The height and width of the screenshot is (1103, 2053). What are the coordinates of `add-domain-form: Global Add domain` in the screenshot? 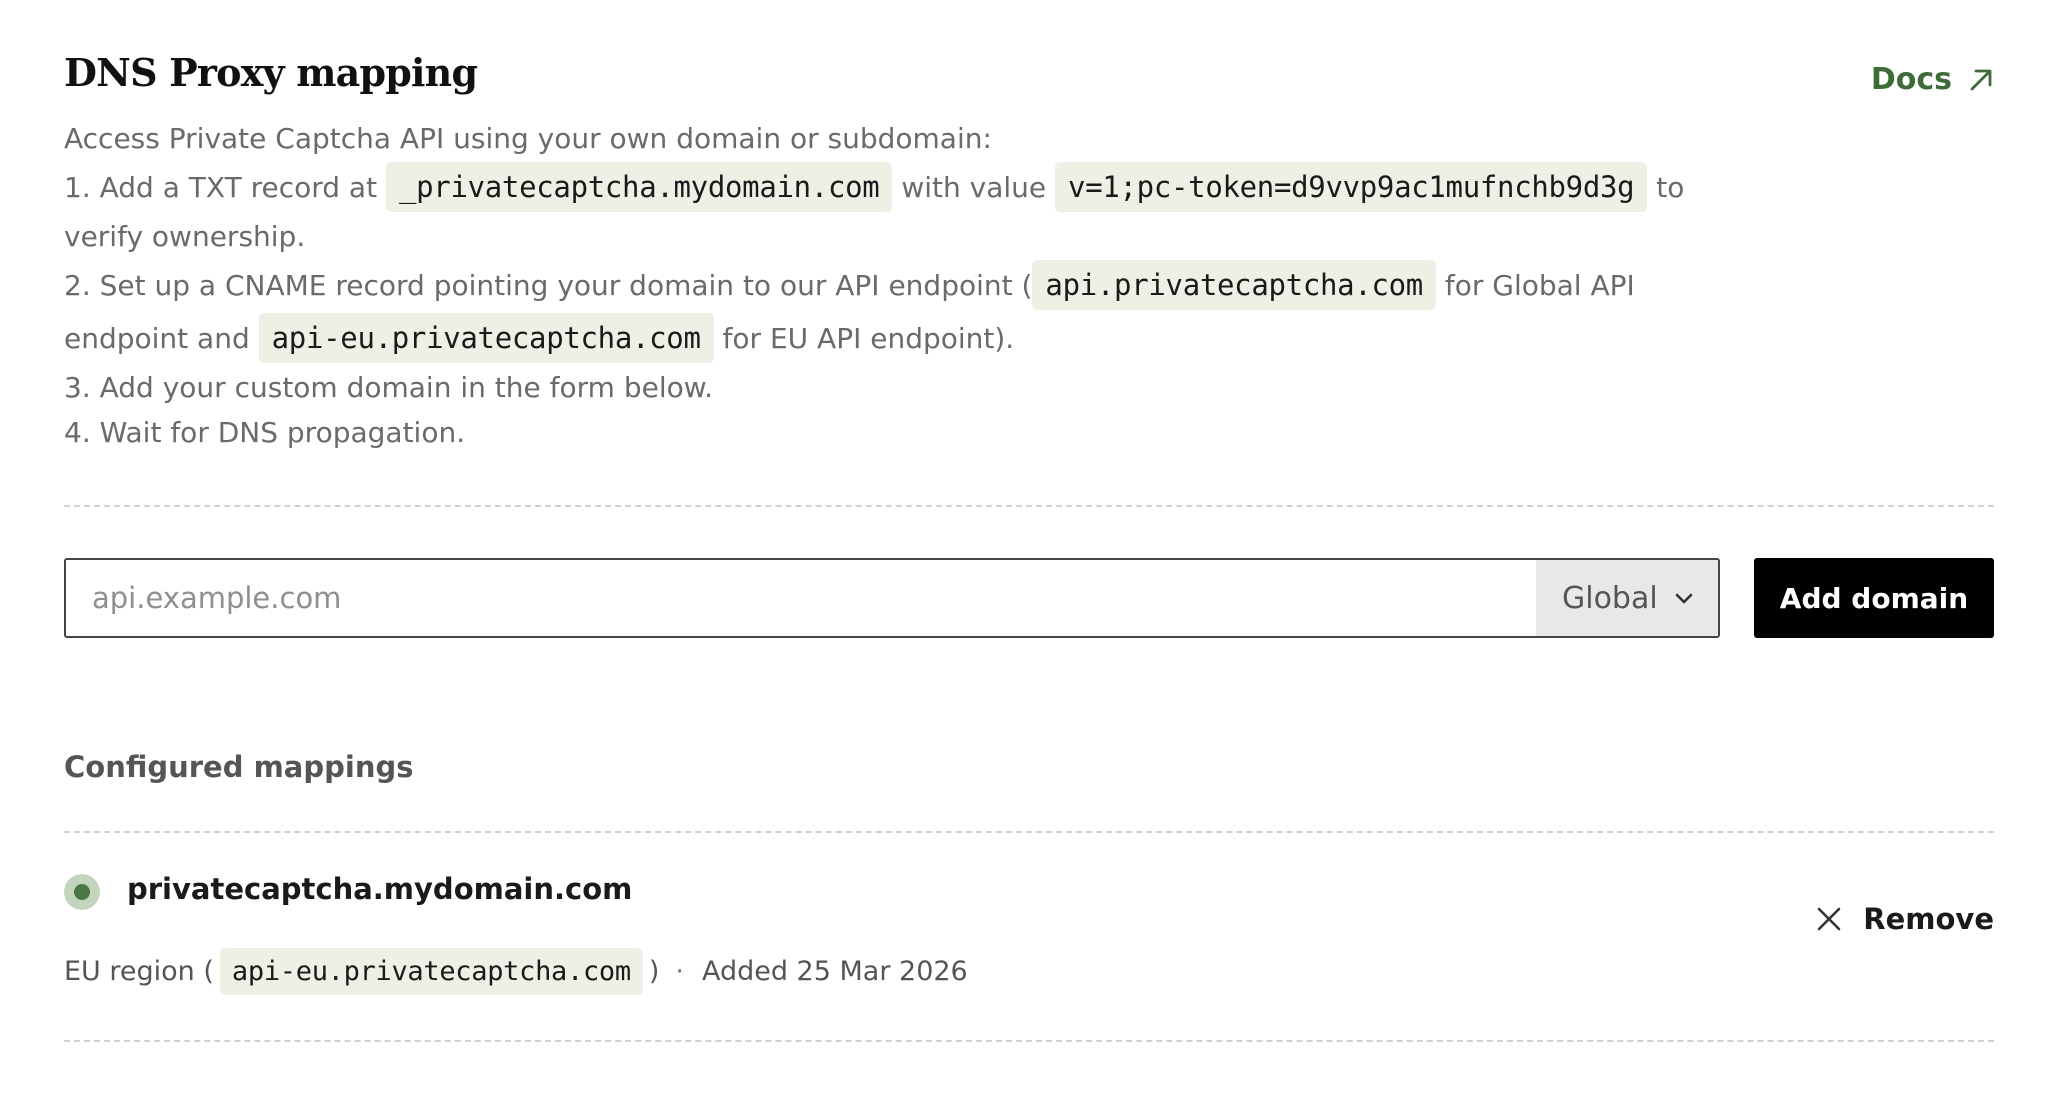 It's located at (1029, 598).